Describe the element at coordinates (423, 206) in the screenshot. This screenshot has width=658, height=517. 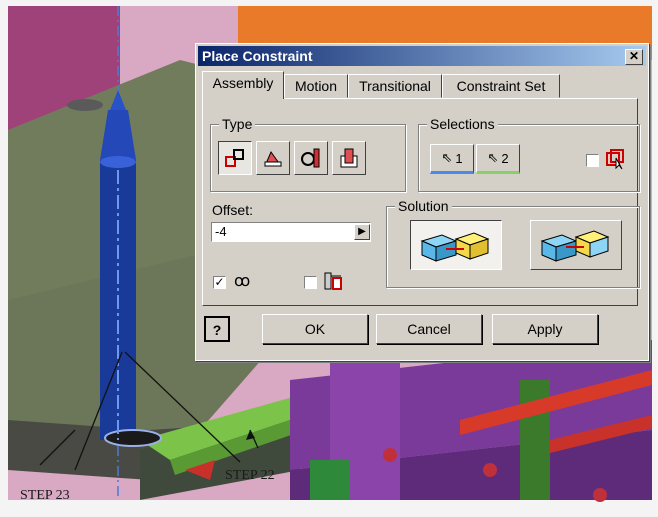
I see `solution-group-label: Solution` at that location.